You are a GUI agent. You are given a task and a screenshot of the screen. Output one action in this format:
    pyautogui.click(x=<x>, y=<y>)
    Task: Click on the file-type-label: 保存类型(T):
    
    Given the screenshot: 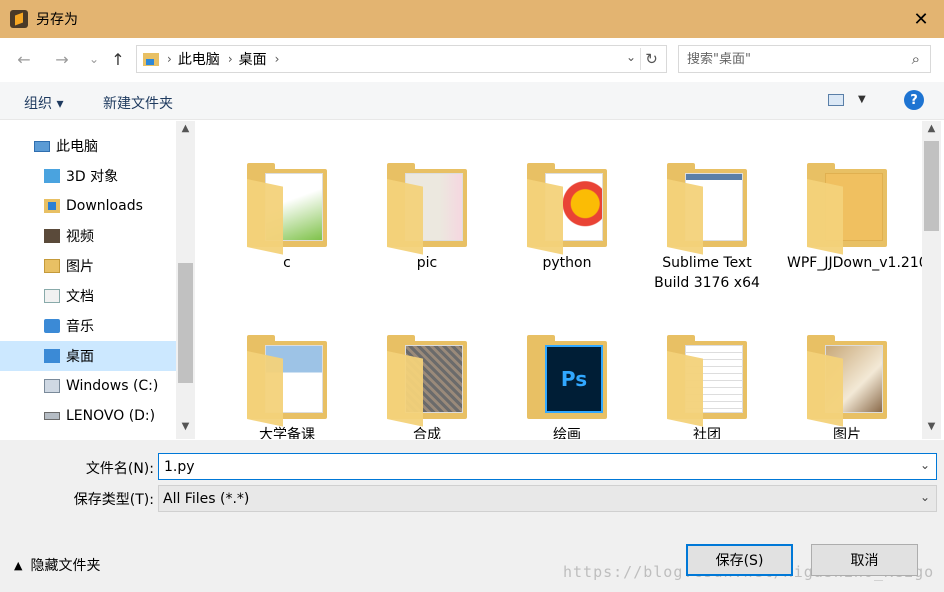 What is the action you would take?
    pyautogui.click(x=113, y=500)
    